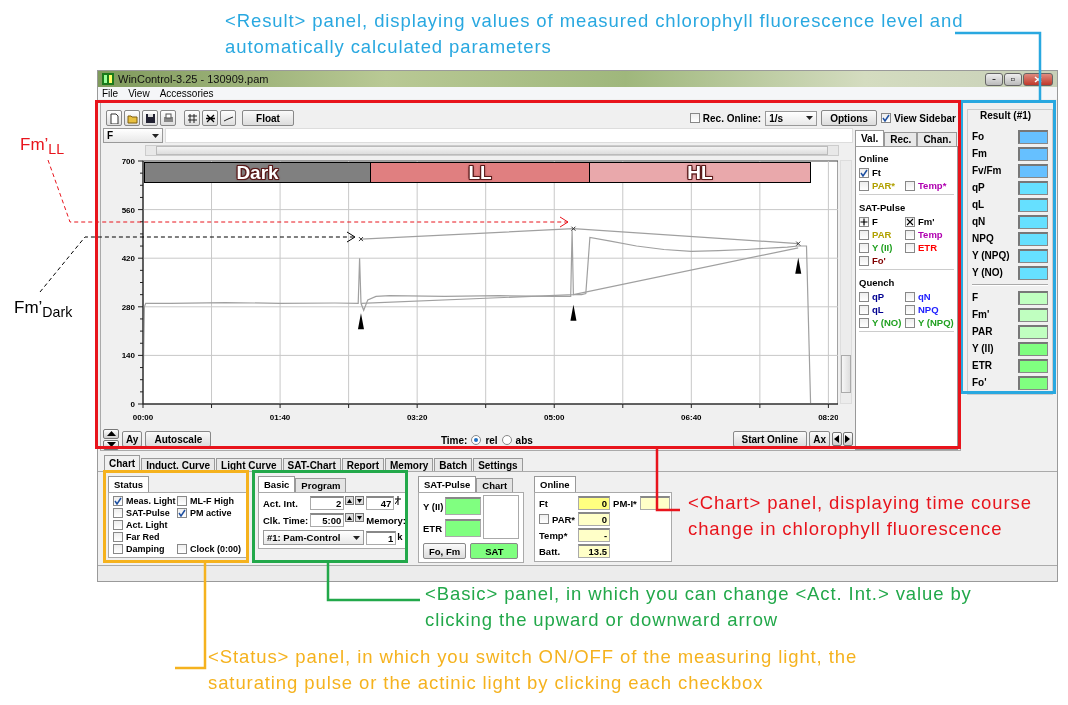 Image resolution: width=1068 pixels, height=705 pixels. What do you see at coordinates (280, 418) in the screenshot?
I see `axis-label: 01:40` at bounding box center [280, 418].